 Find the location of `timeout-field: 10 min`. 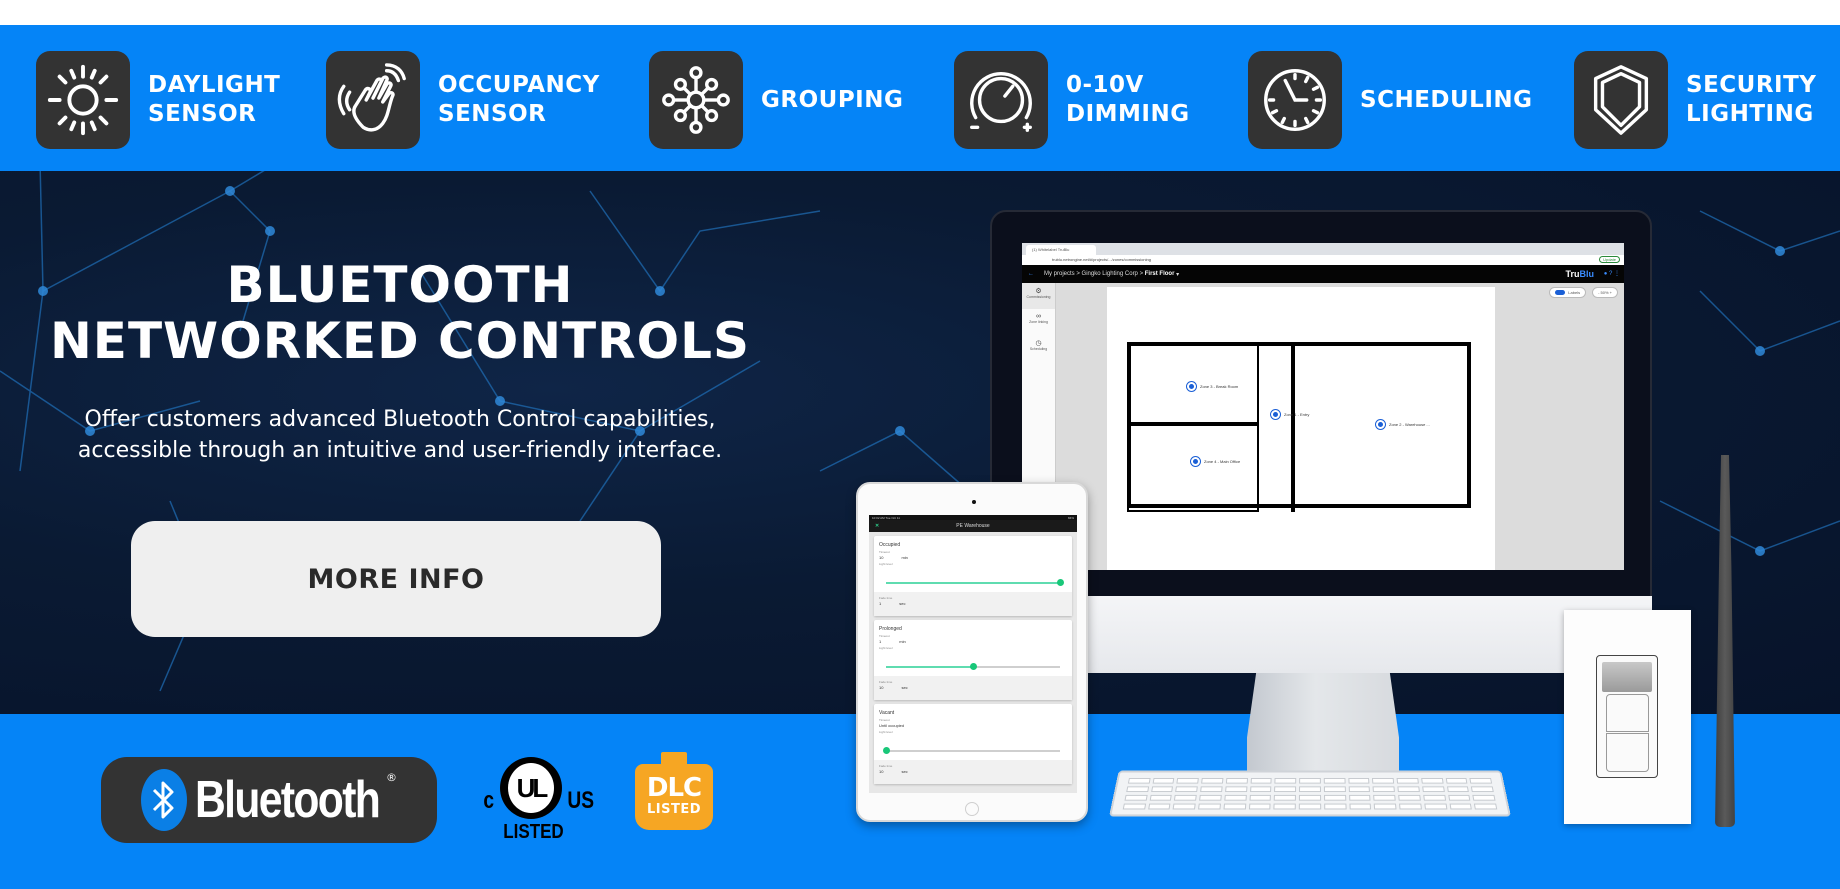

timeout-field: 10 min is located at coordinates (973, 558).